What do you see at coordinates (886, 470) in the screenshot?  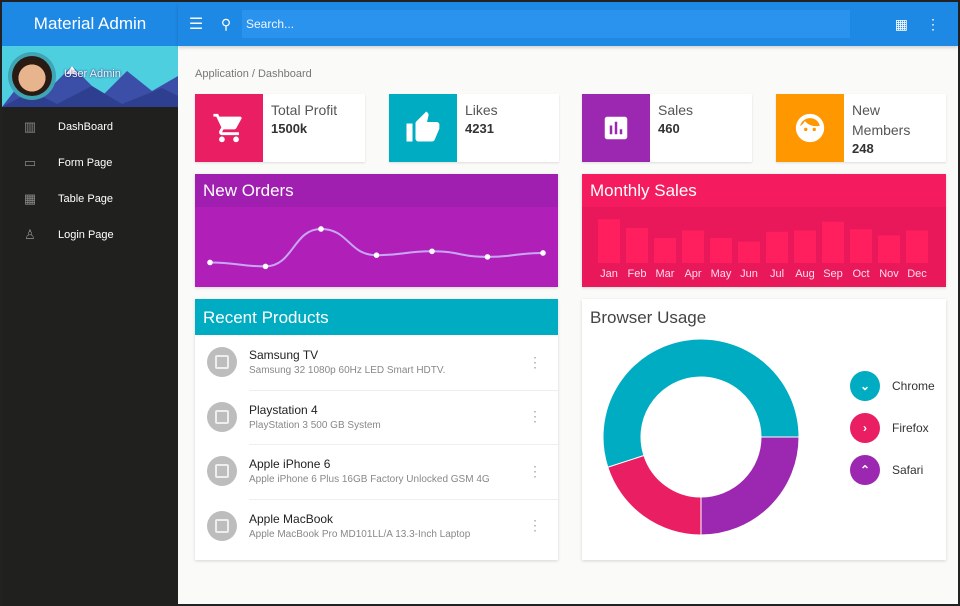 I see `legend-item-safari: ⌃ Safari` at bounding box center [886, 470].